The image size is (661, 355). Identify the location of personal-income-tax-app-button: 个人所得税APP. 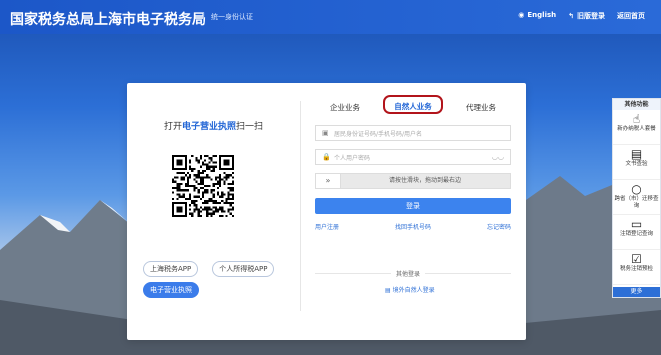
(243, 269).